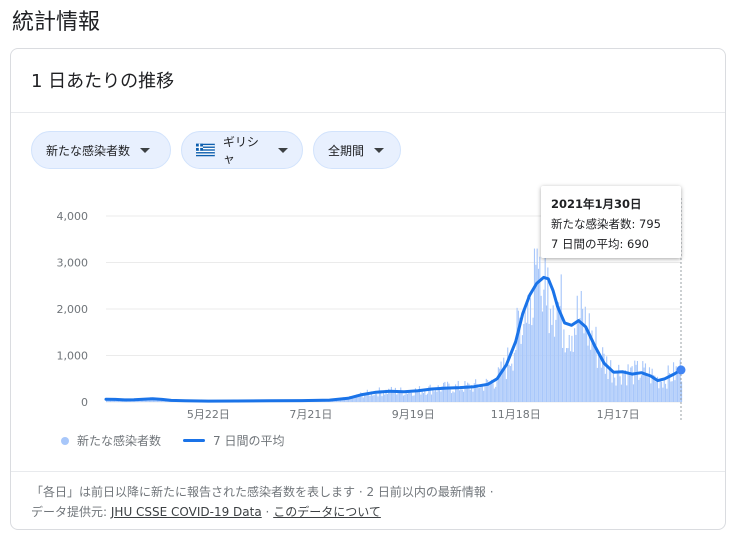 The image size is (736, 542). Describe the element at coordinates (618, 414) in the screenshot. I see `x-tick-label: 1月17日` at that location.